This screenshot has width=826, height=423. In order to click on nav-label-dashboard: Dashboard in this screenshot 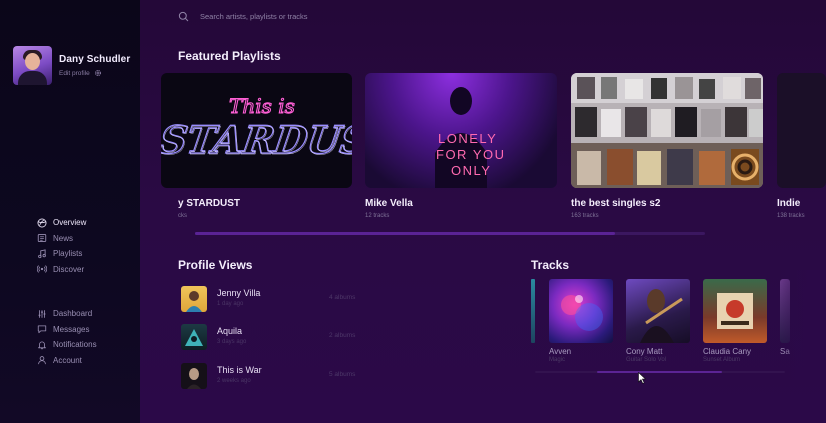, I will do `click(73, 314)`.